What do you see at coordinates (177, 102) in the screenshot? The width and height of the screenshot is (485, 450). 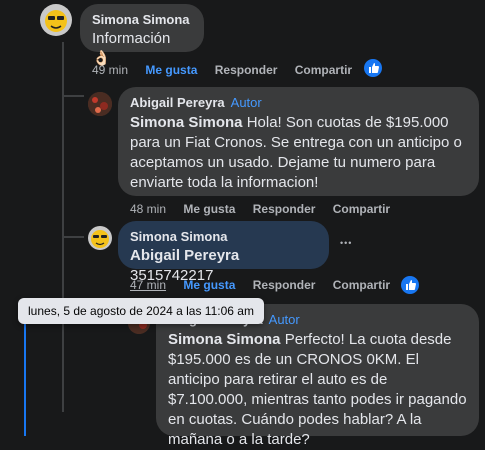 I see `reply-author: Abigail Pereyra` at bounding box center [177, 102].